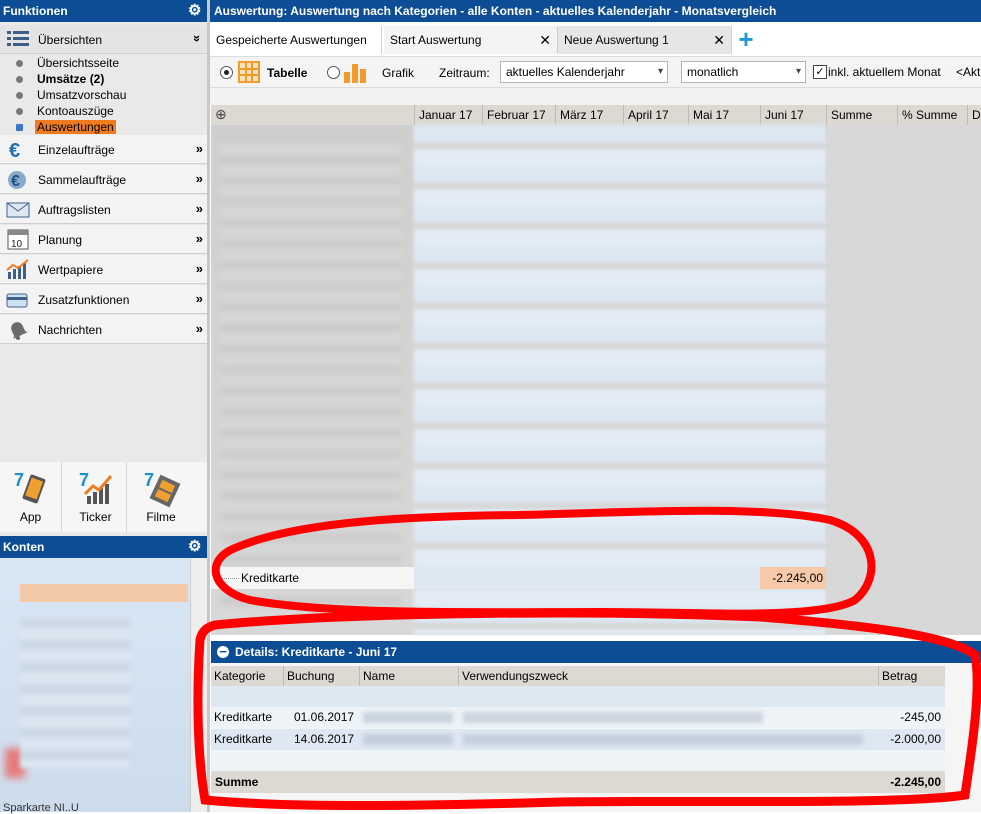  What do you see at coordinates (820, 72) in the screenshot?
I see `include-current-checkbox: ✓` at bounding box center [820, 72].